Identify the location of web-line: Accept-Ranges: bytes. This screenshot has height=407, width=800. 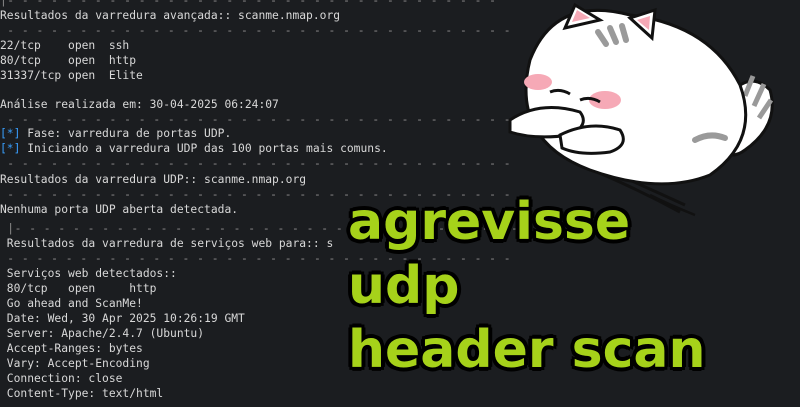
(71, 348).